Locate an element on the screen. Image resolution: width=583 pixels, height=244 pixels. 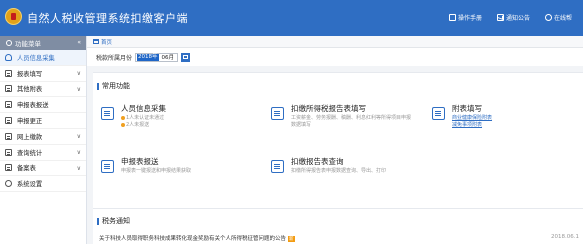
sidebar-item-report-submit: 申报表报送 is located at coordinates (43, 105).